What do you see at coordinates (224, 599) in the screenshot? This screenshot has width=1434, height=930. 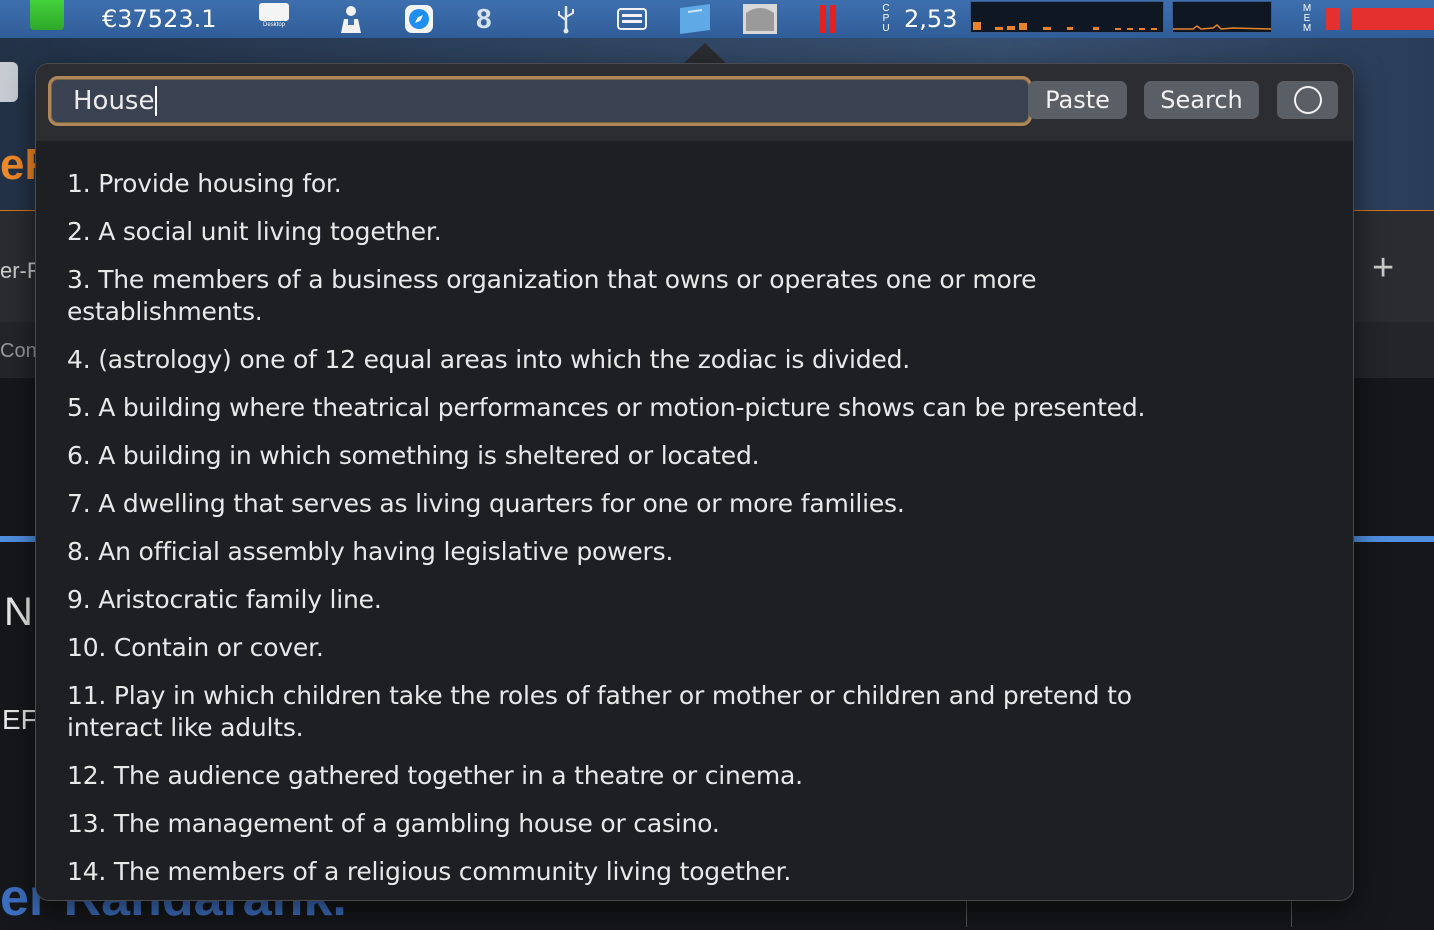 I see `definition-item: 9. Aristocratic family line.` at bounding box center [224, 599].